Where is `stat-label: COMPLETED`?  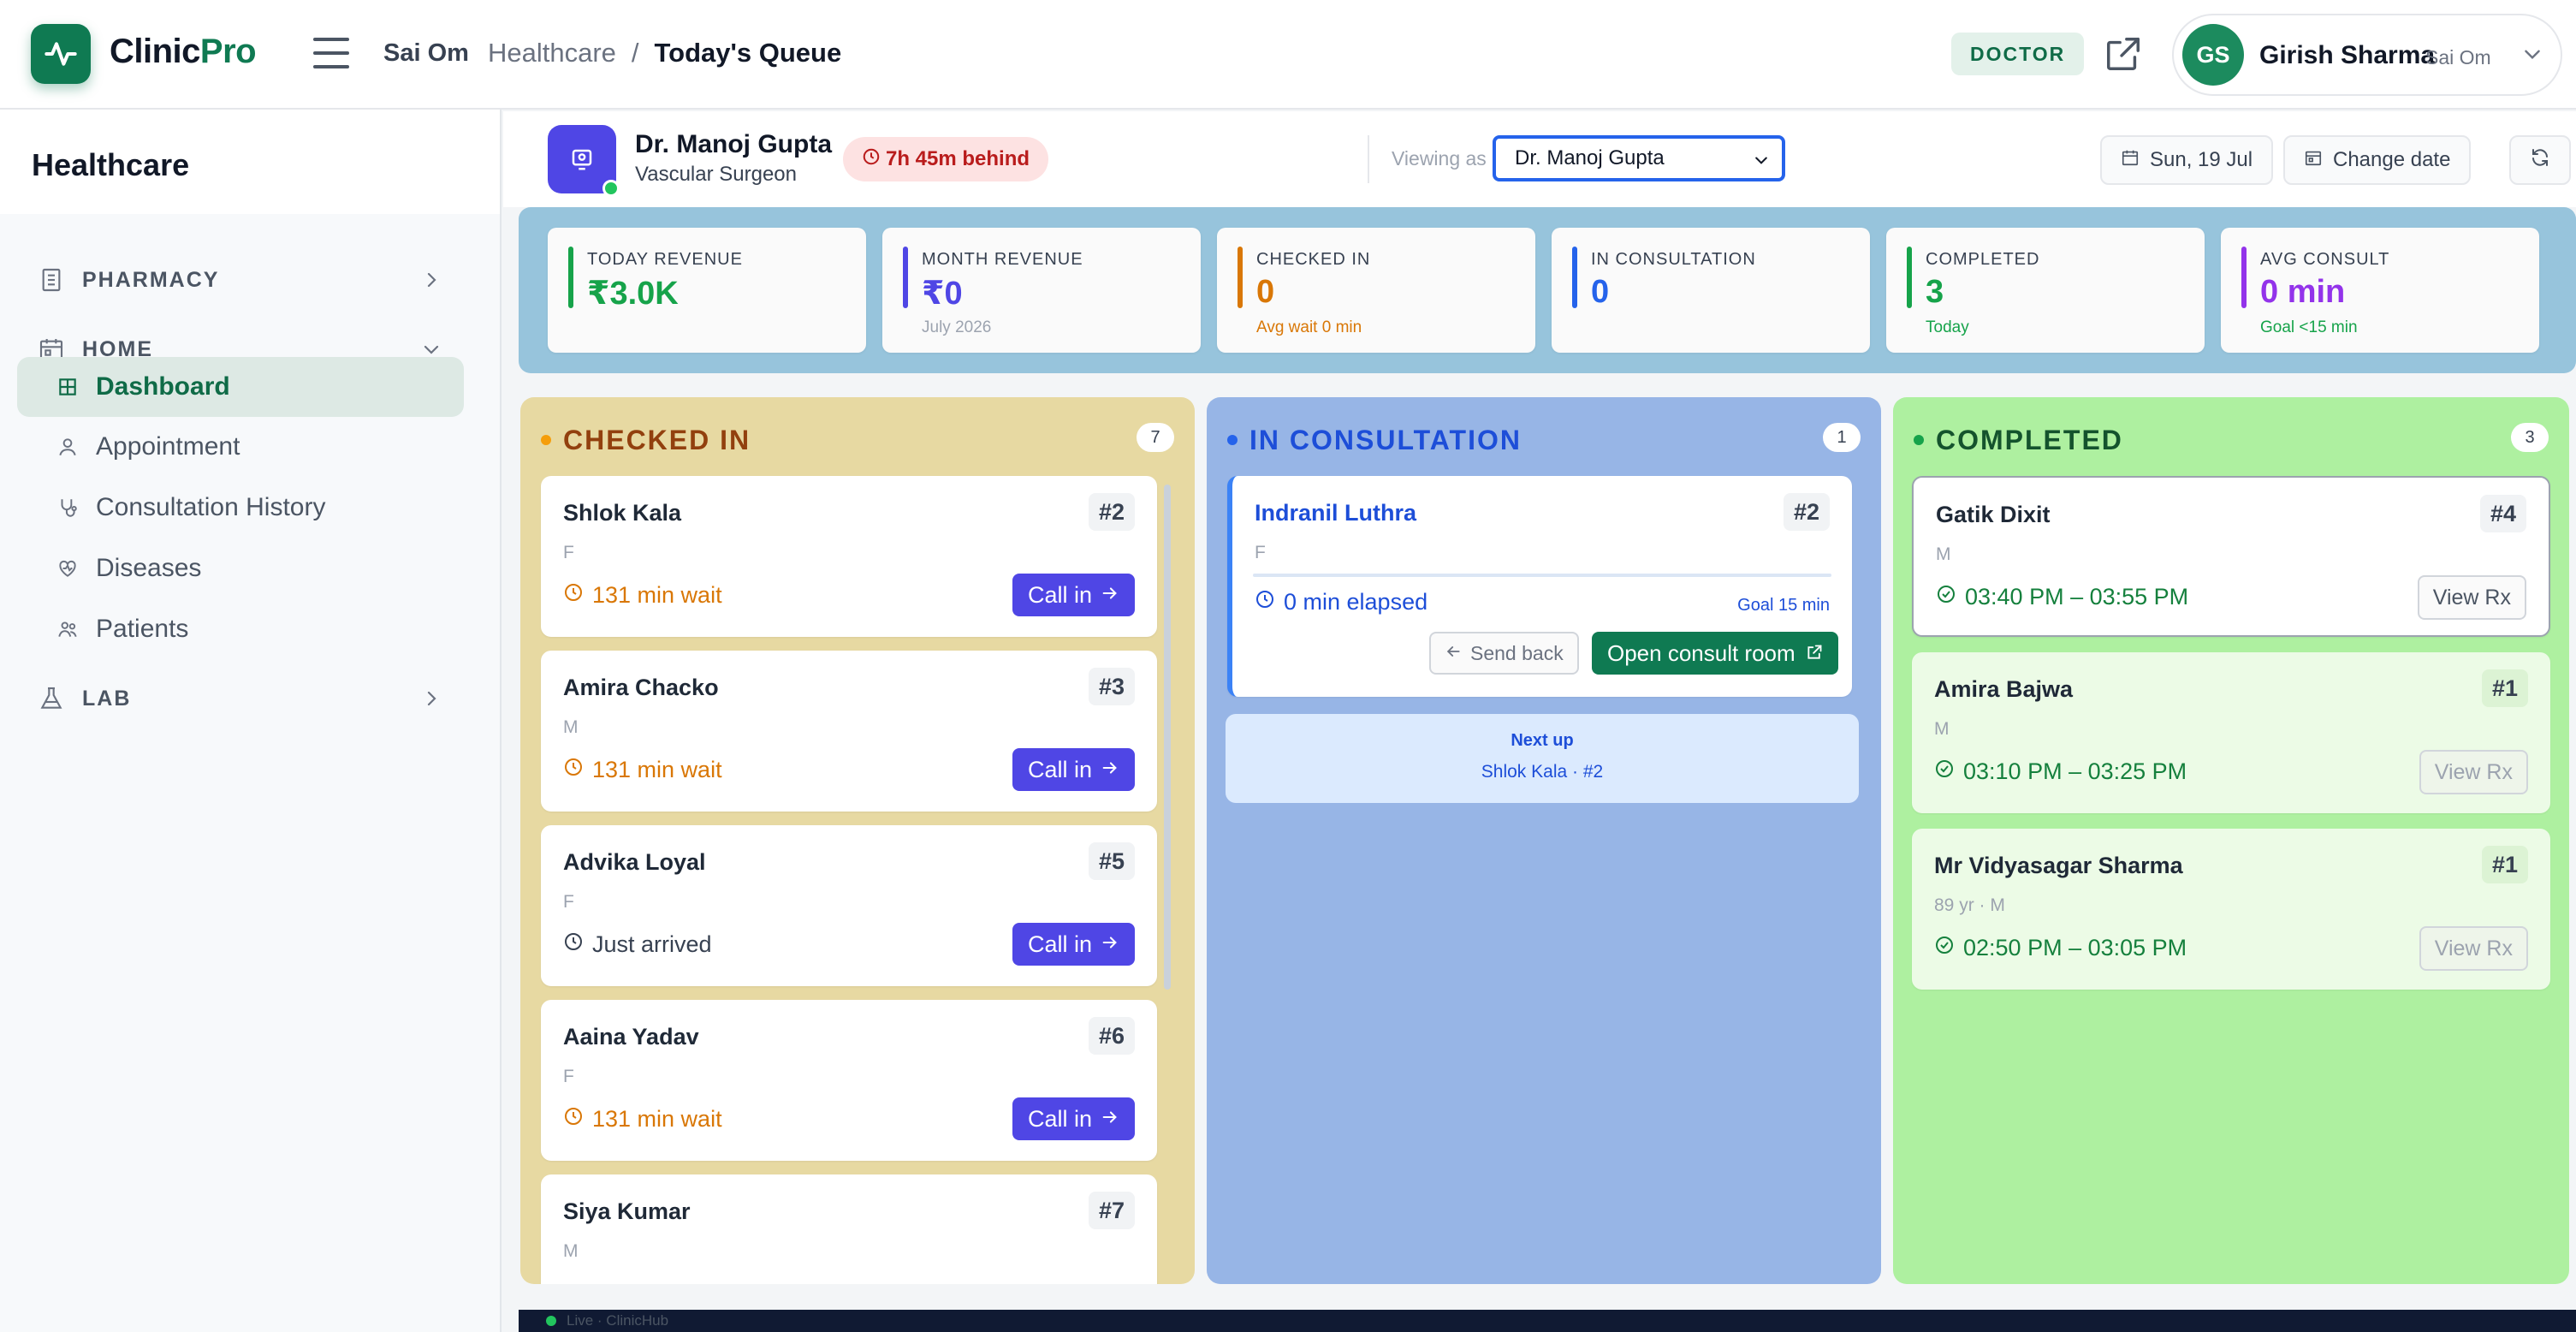
stat-label: COMPLETED is located at coordinates (1983, 259).